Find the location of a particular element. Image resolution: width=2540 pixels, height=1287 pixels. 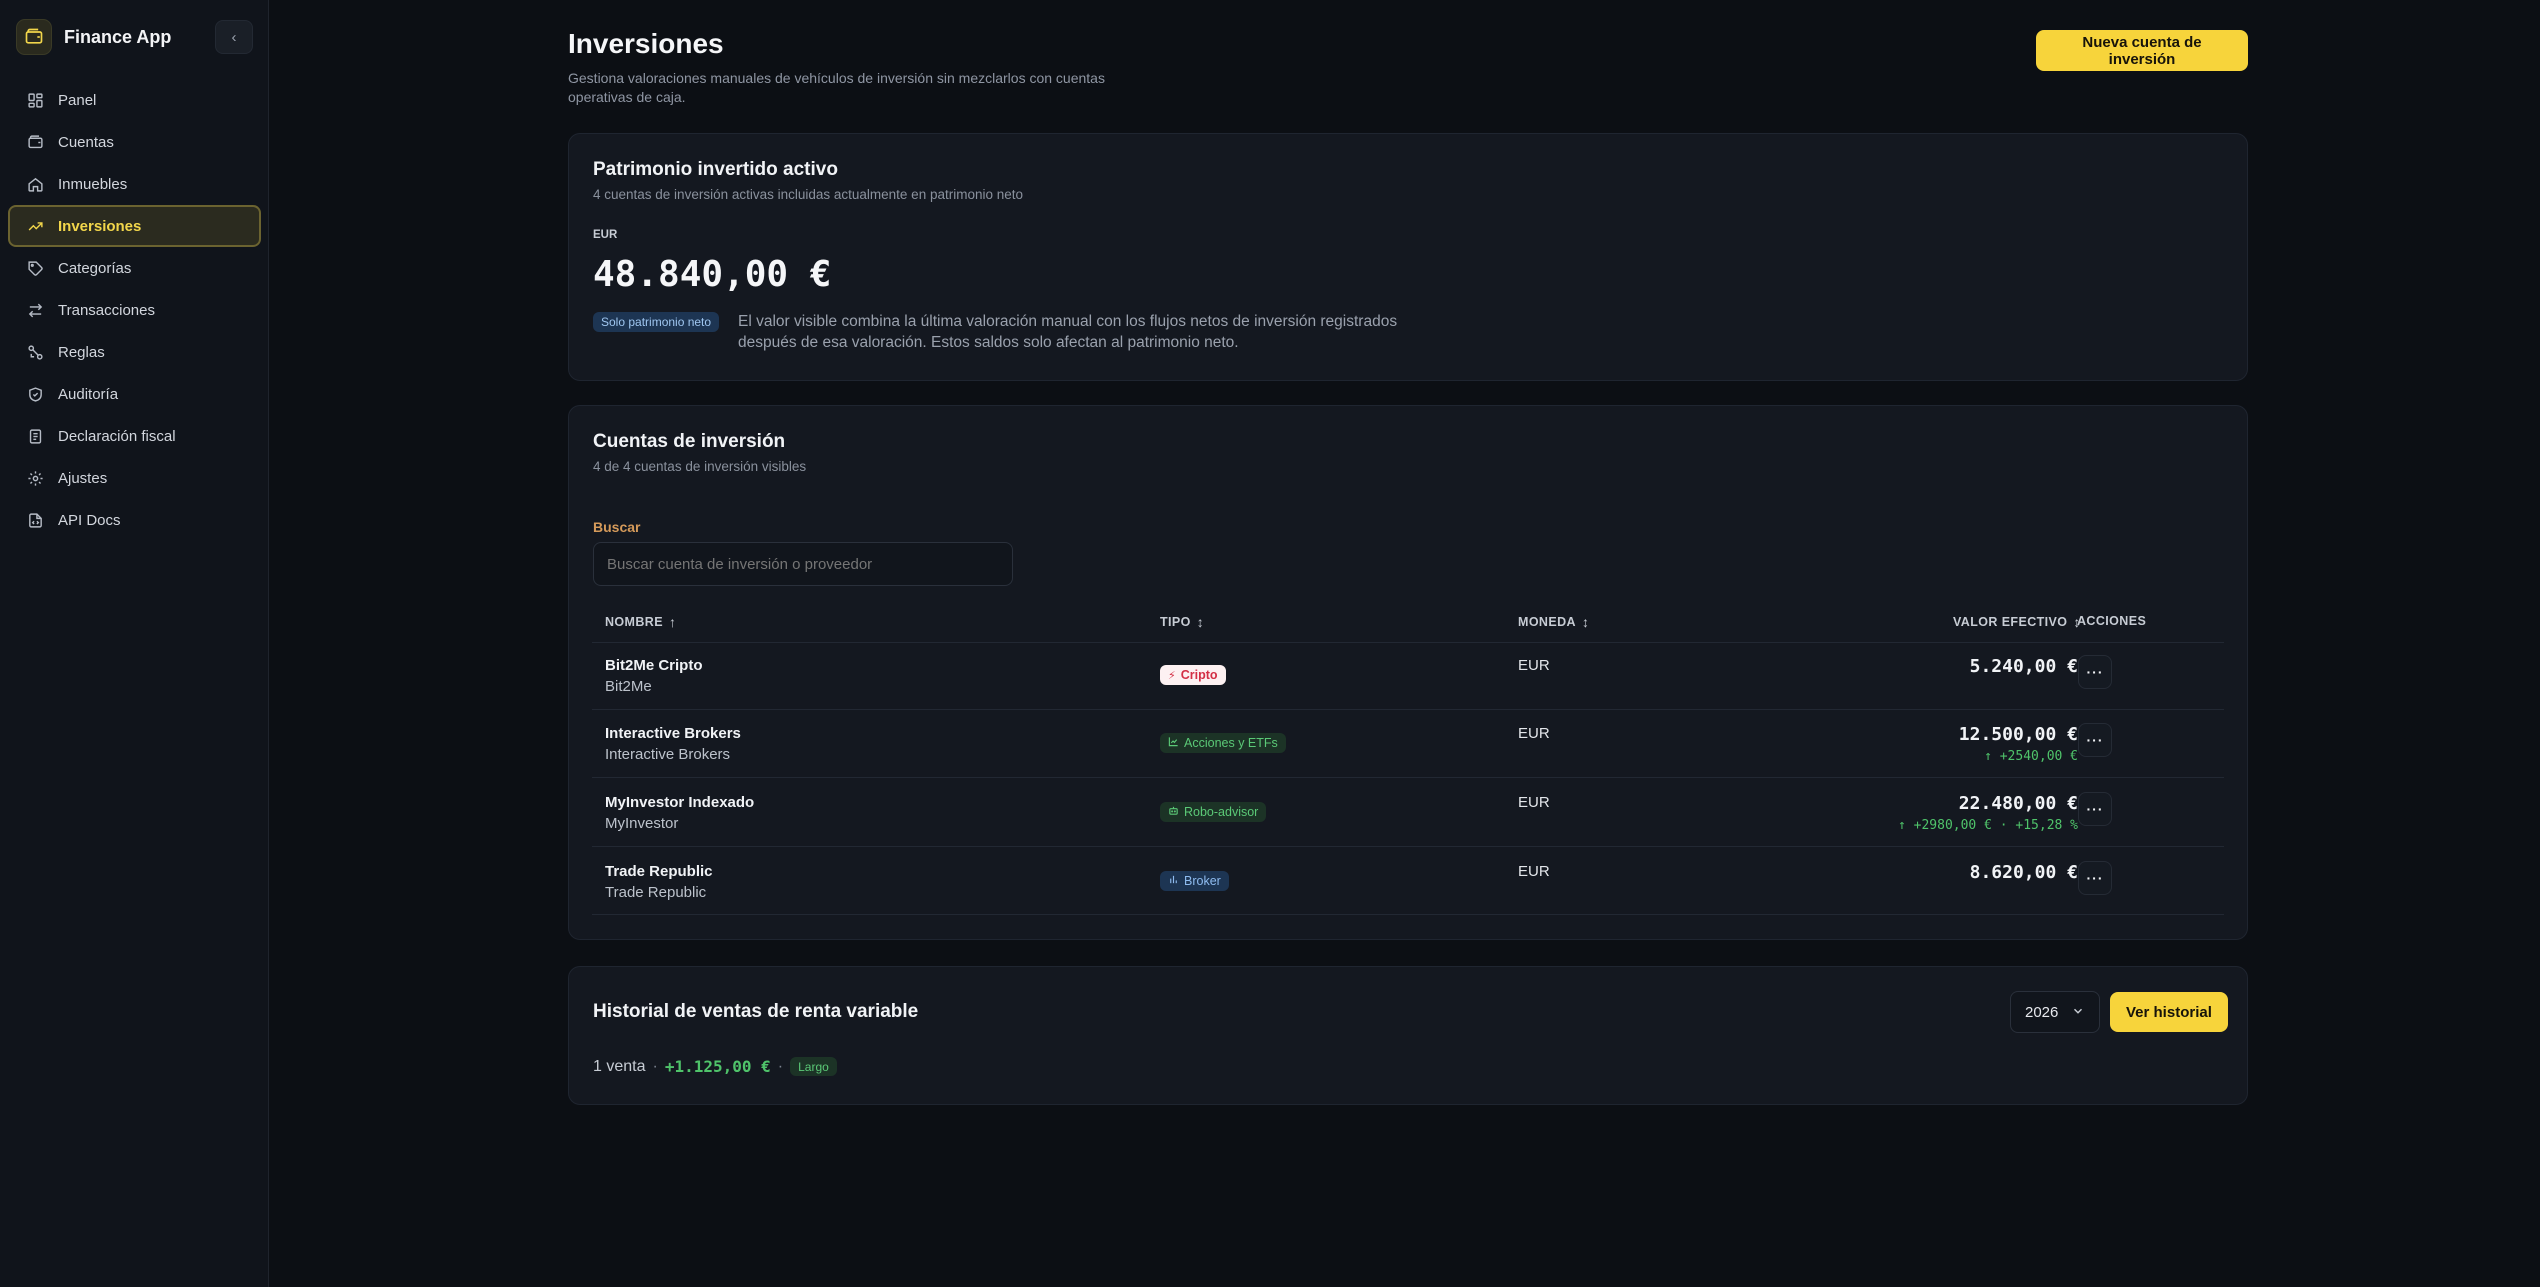

column-header-type: TIPO ↕ is located at coordinates (1182, 622).